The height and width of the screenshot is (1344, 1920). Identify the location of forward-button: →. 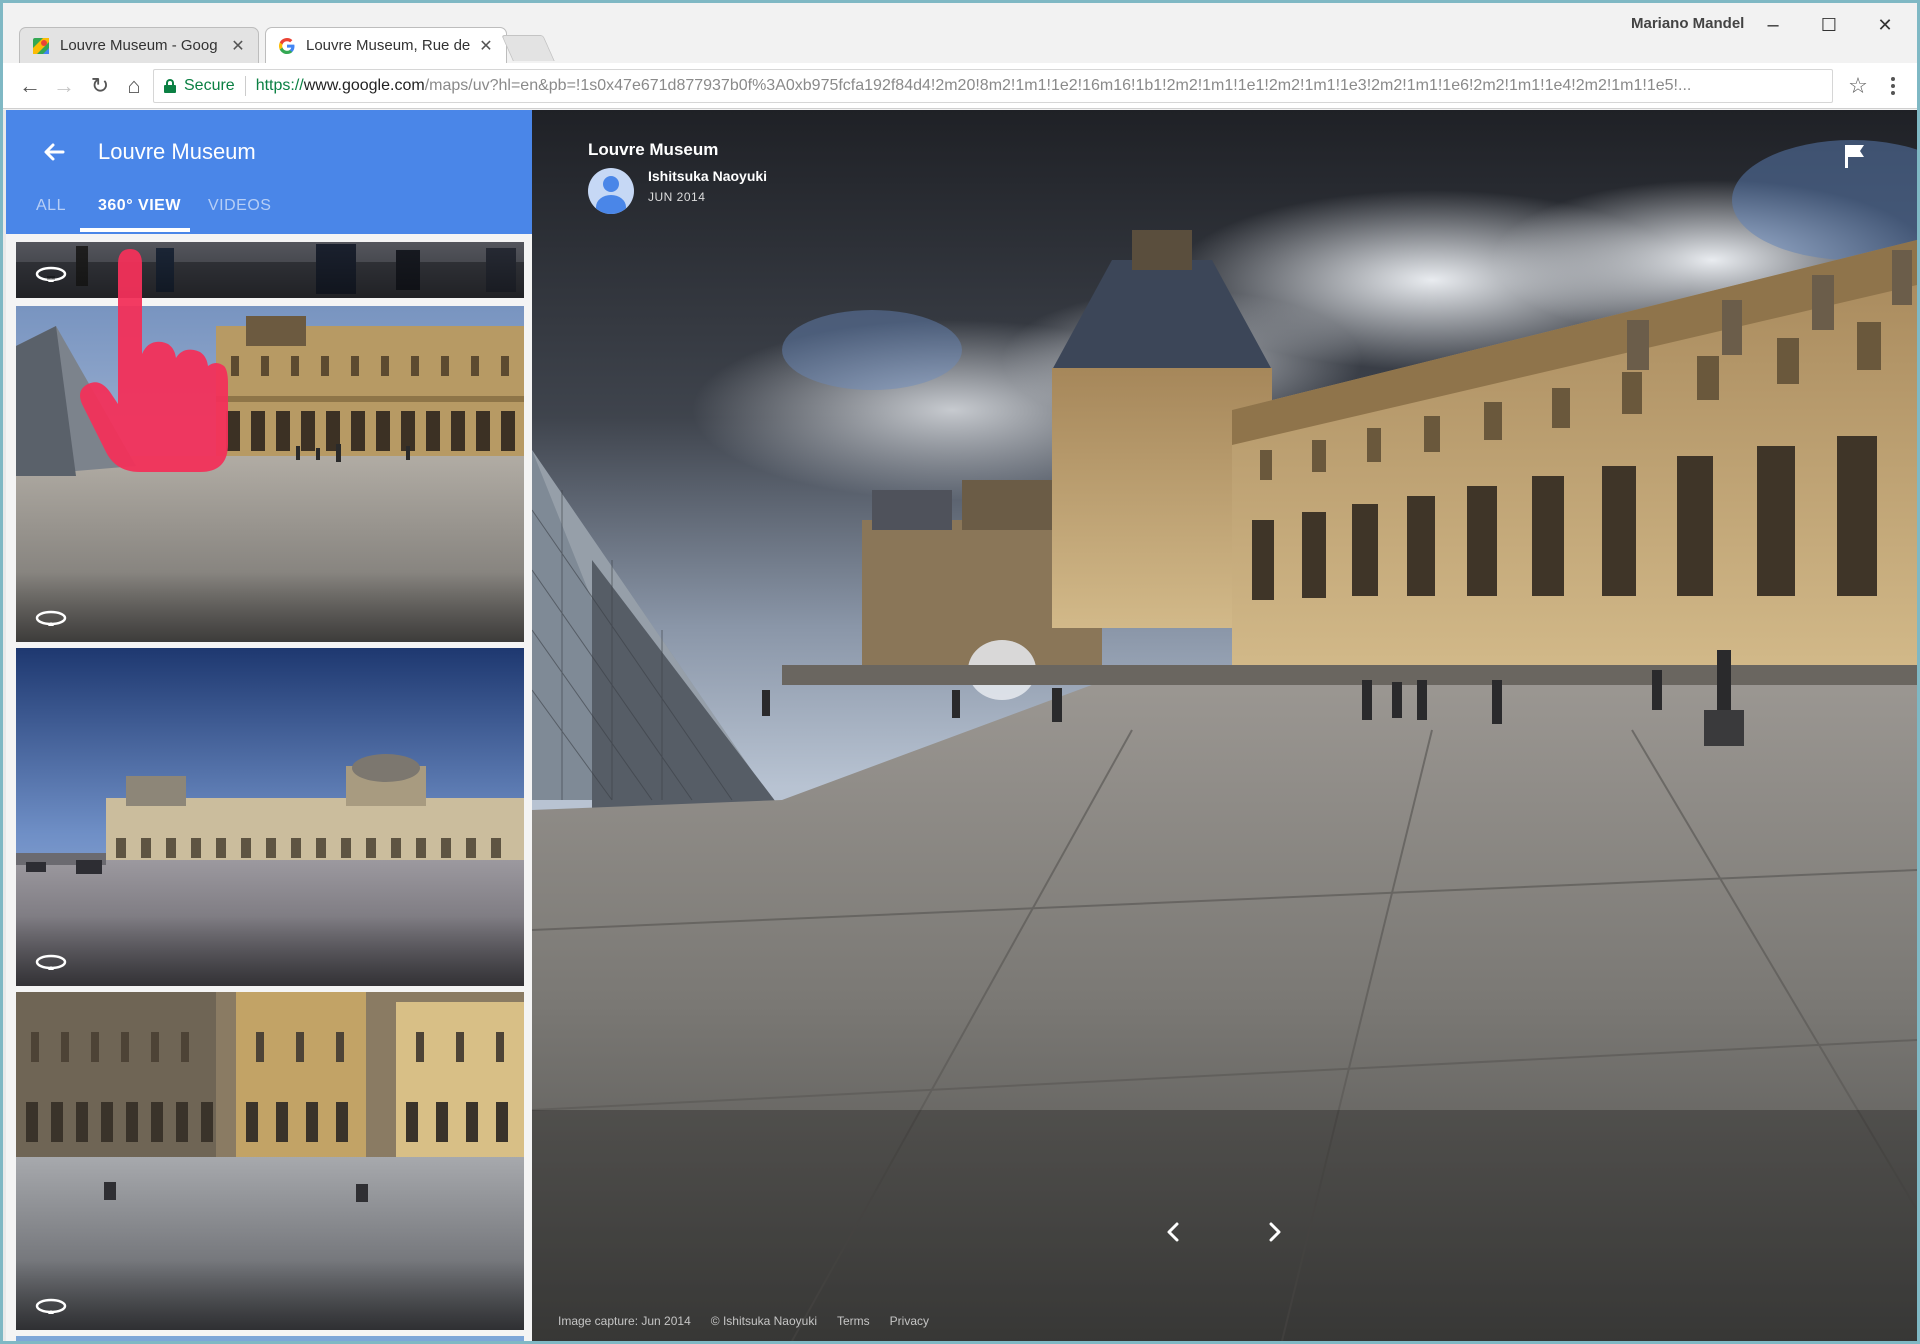
(64, 86).